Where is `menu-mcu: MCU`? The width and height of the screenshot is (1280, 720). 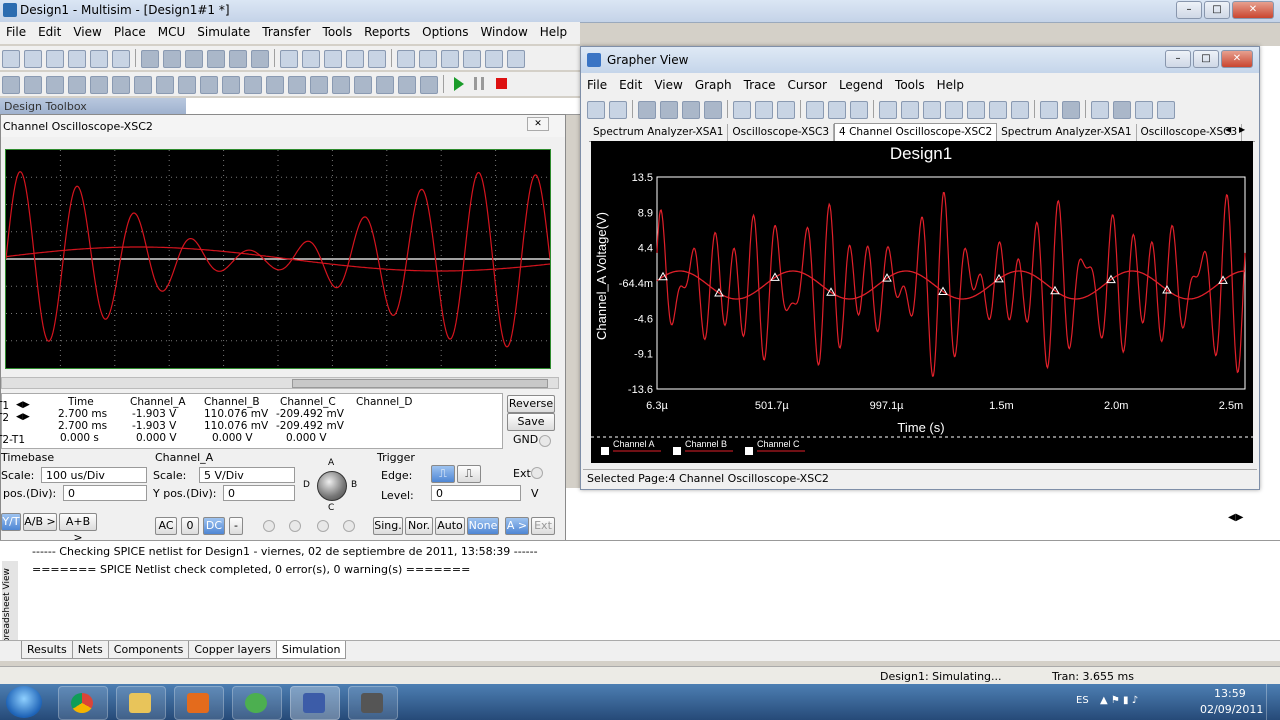 menu-mcu: MCU is located at coordinates (172, 32).